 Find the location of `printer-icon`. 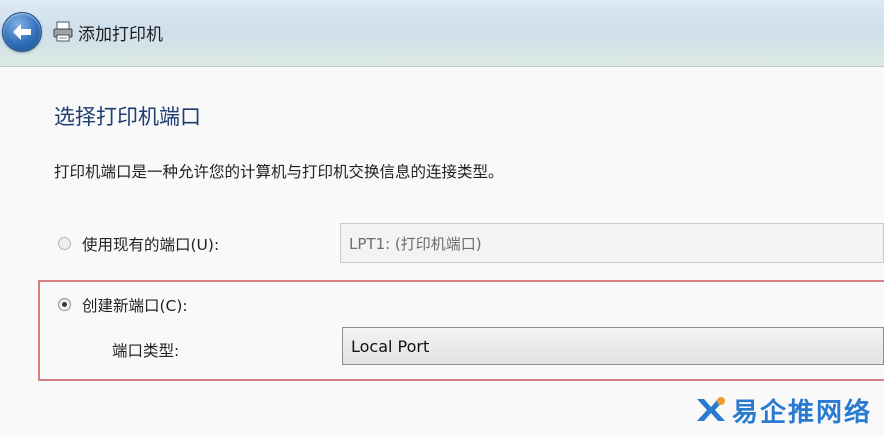

printer-icon is located at coordinates (63, 31).